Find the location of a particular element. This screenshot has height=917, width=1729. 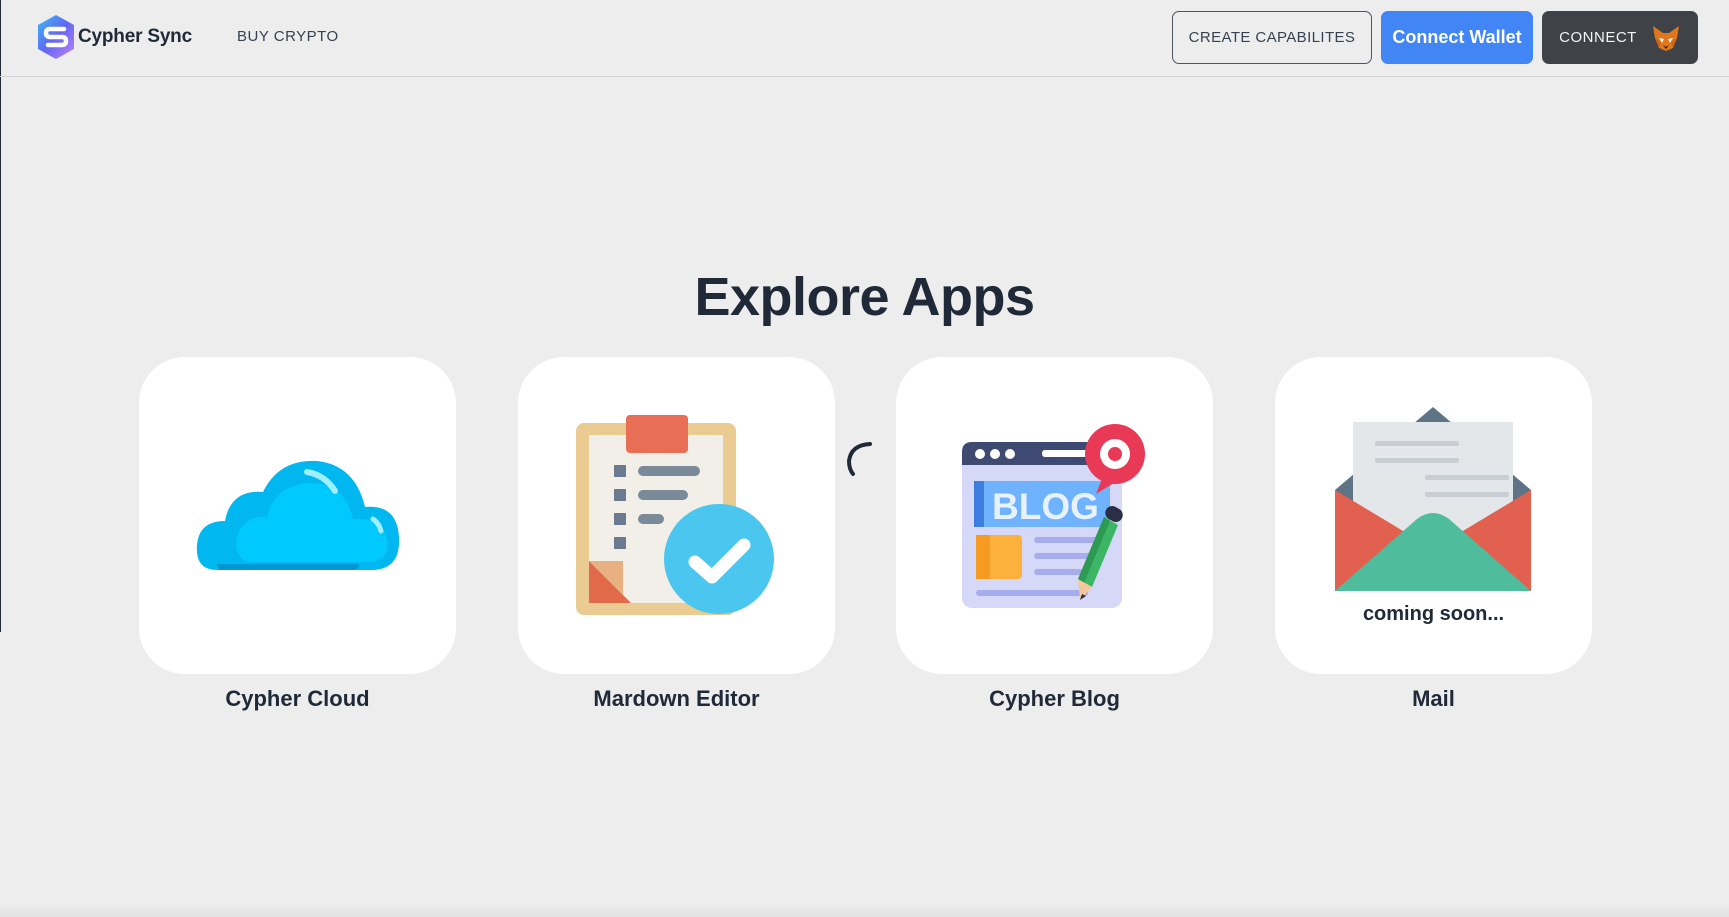

cypher-sync-logo-icon is located at coordinates (56, 37).